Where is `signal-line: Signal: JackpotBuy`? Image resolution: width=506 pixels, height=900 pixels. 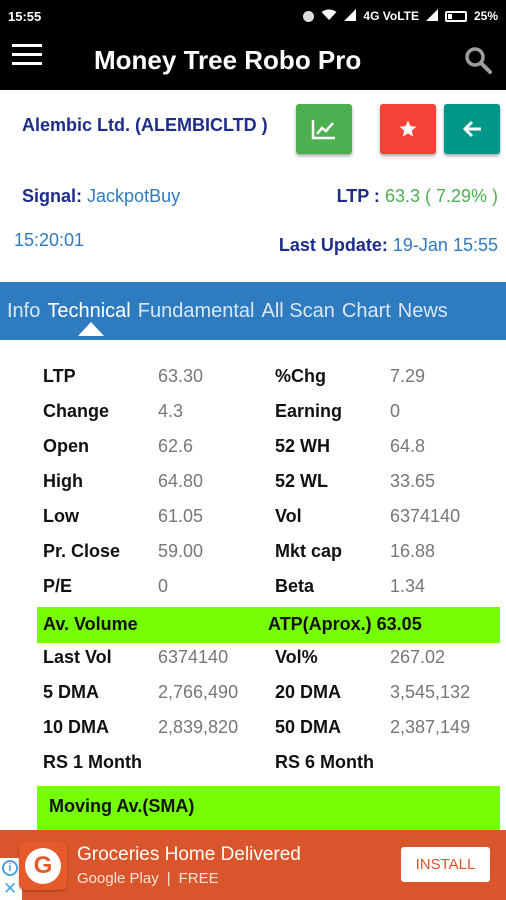 signal-line: Signal: JackpotBuy is located at coordinates (101, 196).